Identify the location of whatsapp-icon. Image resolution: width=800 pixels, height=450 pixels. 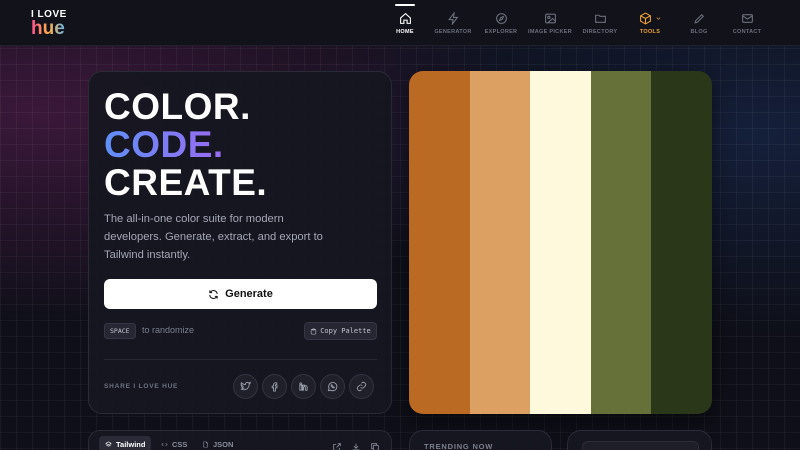
(332, 387).